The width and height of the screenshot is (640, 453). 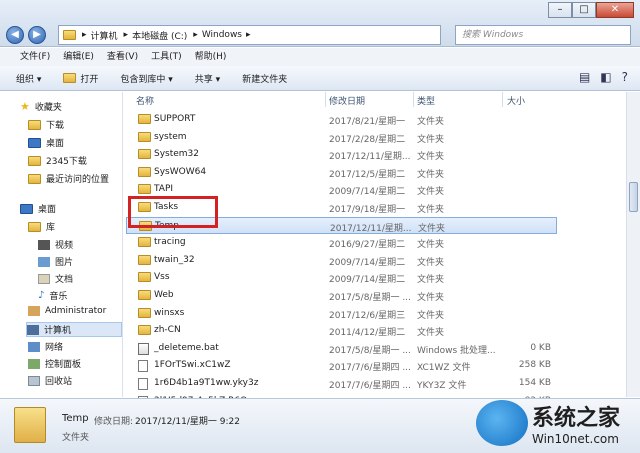 I want to click on sidebar-label: 最近访问的位置, so click(x=78, y=180).